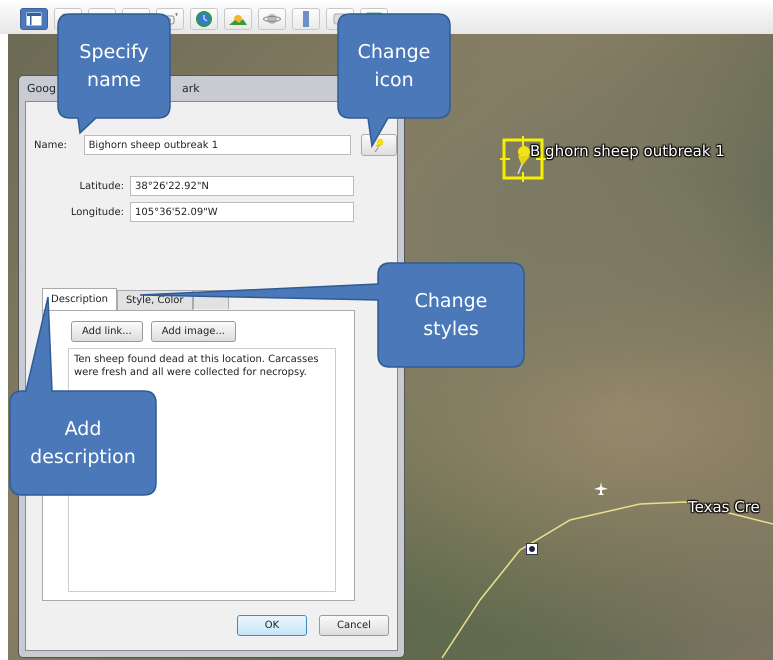 The height and width of the screenshot is (660, 773). Describe the element at coordinates (354, 625) in the screenshot. I see `dialog-button: Cancel` at that location.